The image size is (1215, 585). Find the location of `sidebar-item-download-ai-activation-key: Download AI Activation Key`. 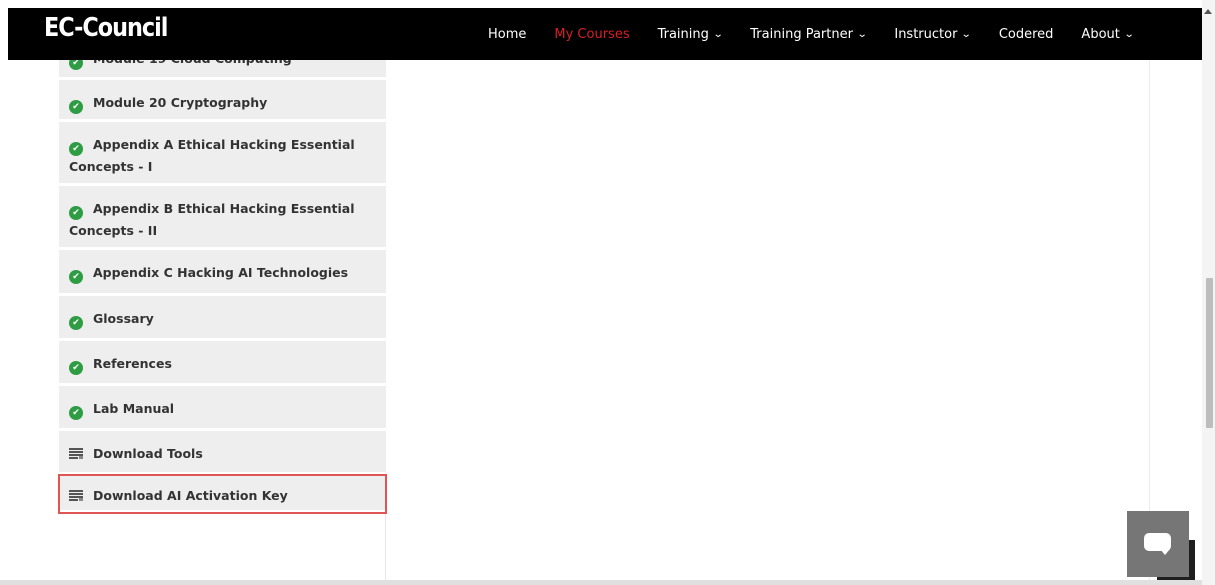

sidebar-item-download-ai-activation-key: Download AI Activation Key is located at coordinates (222, 494).